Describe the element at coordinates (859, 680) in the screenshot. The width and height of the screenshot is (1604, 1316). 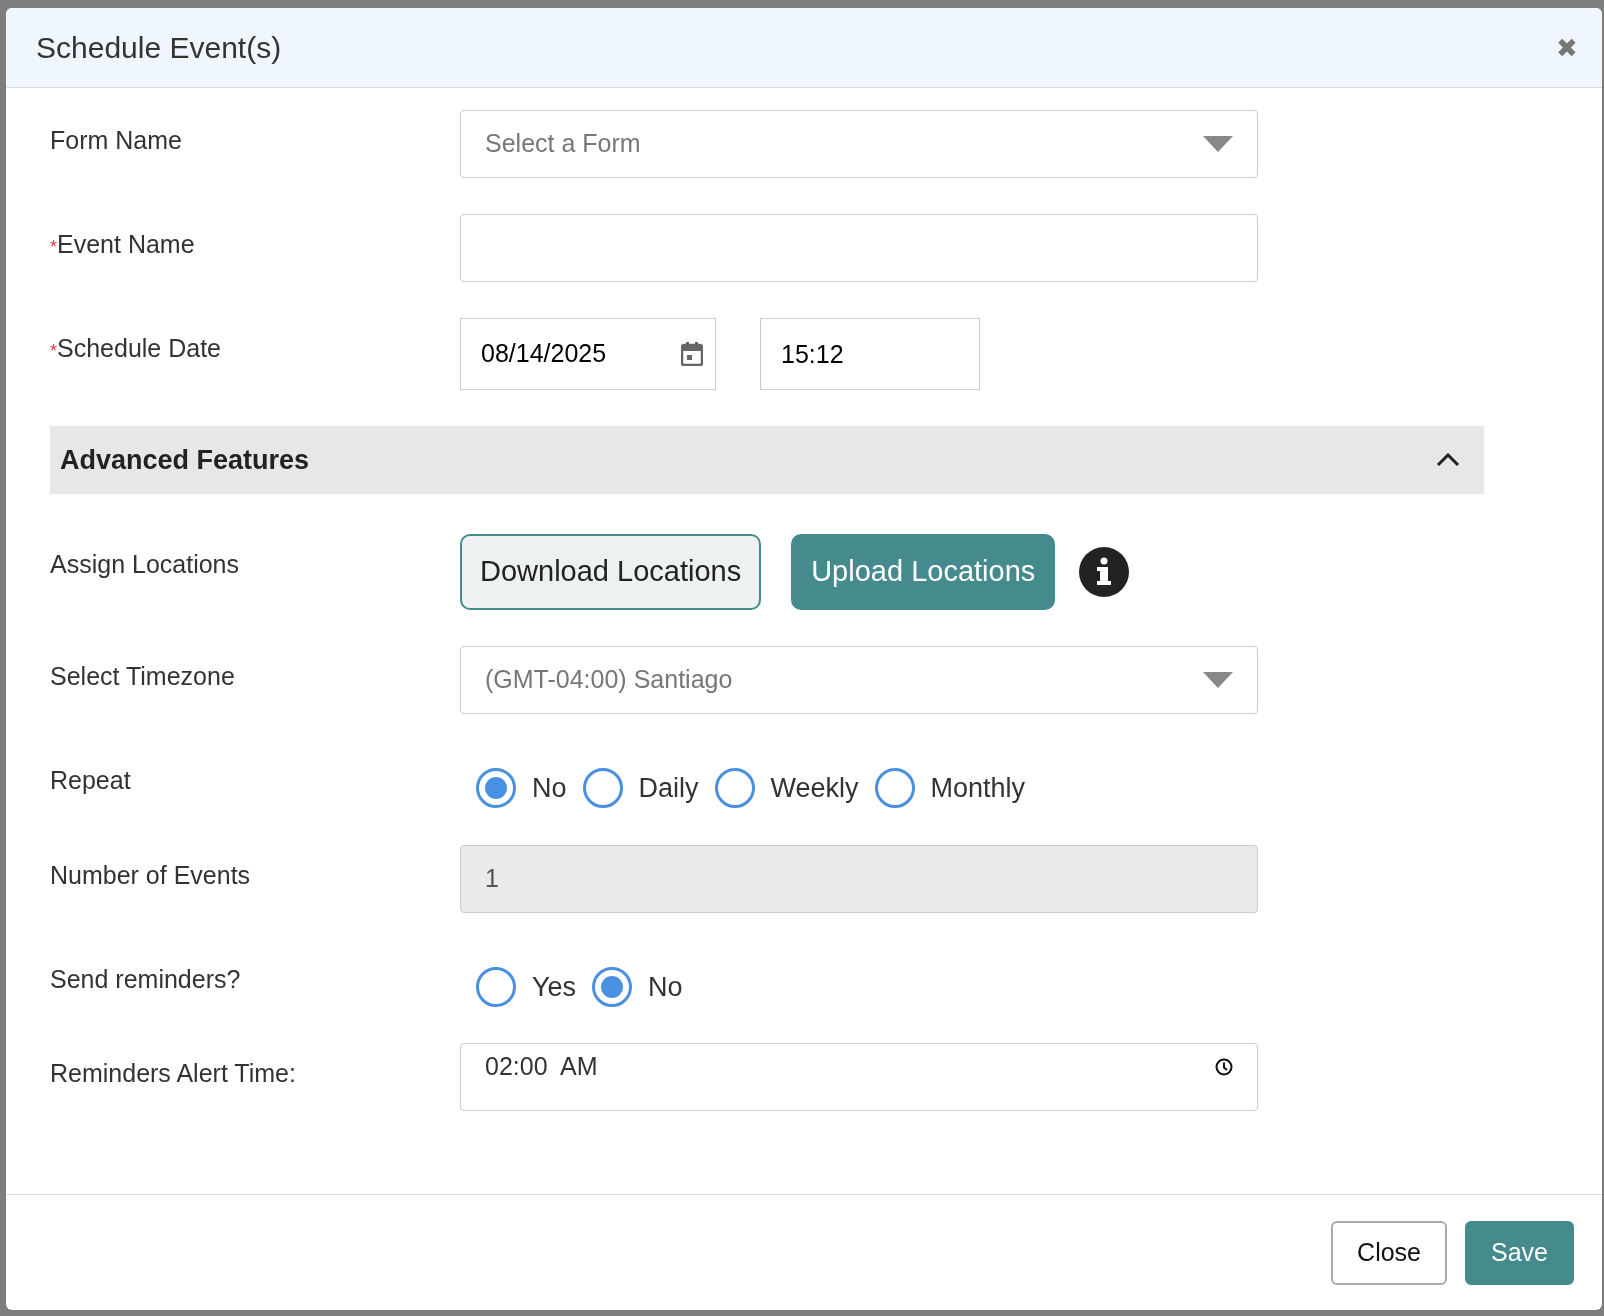
I see `select-field: (GMT-04:00) Santiago` at that location.